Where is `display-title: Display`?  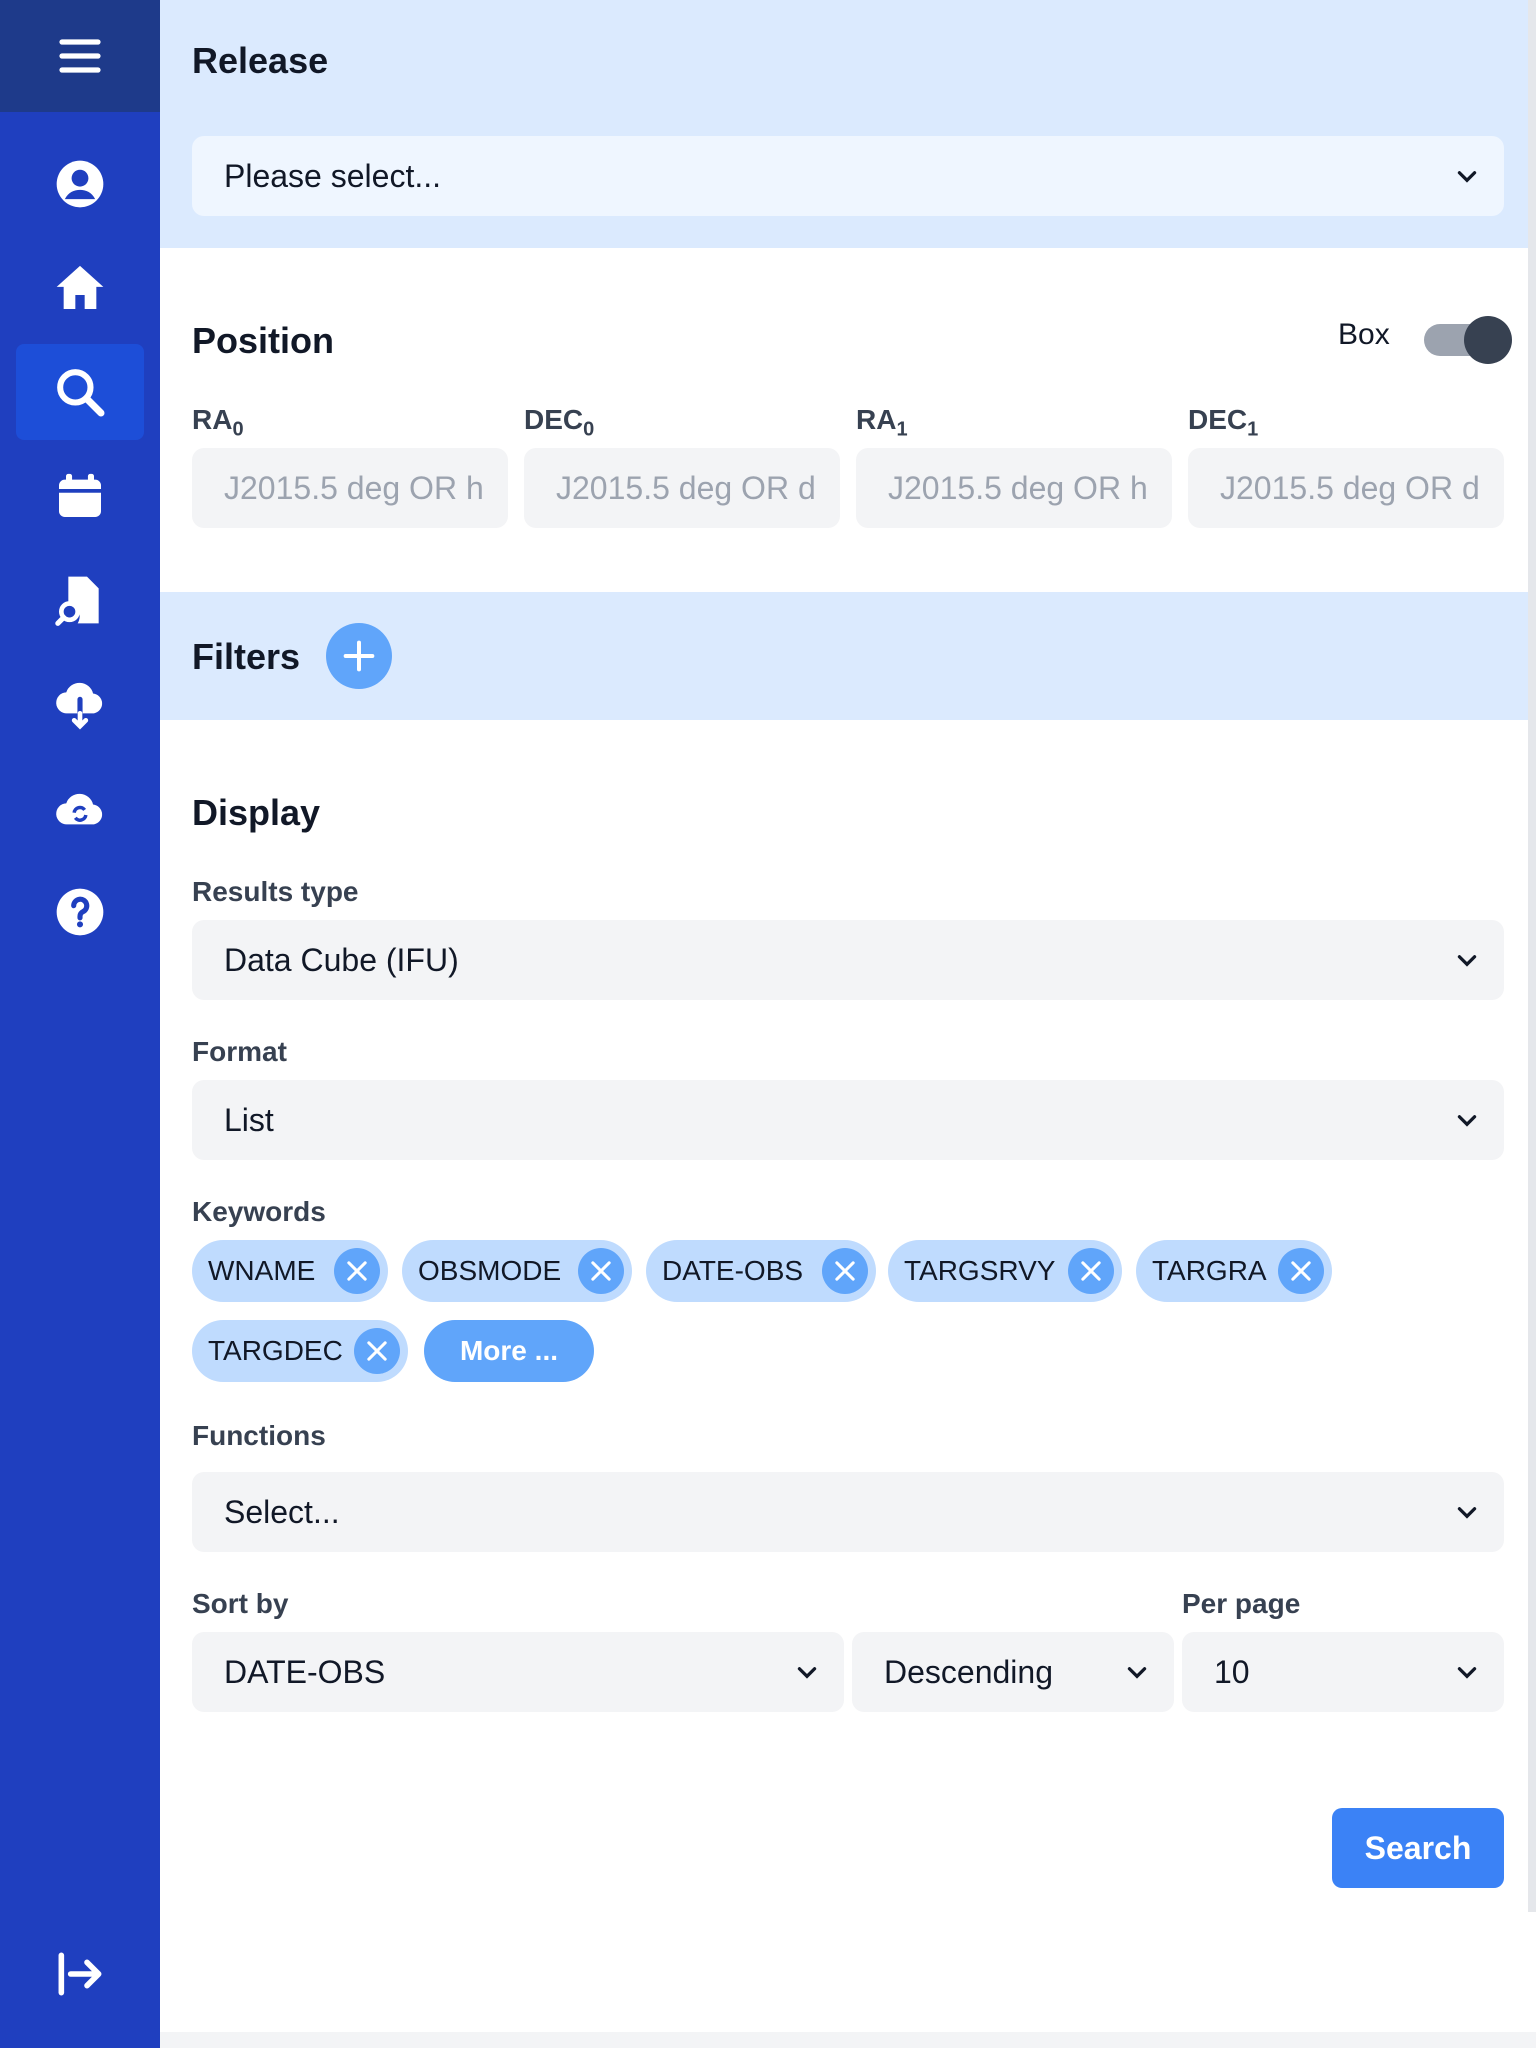 display-title: Display is located at coordinates (256, 812).